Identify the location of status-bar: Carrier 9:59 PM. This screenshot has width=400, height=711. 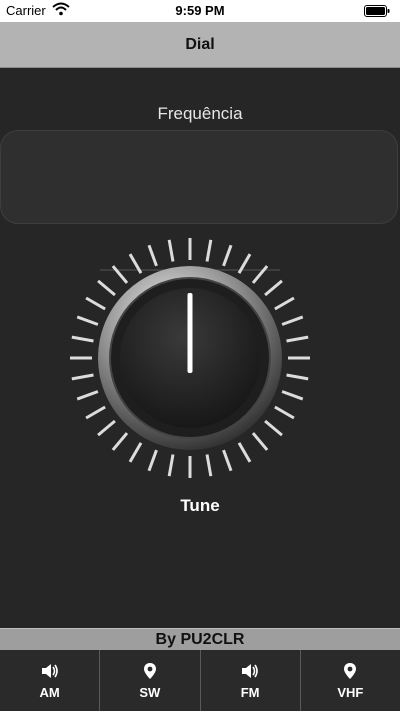
(200, 11).